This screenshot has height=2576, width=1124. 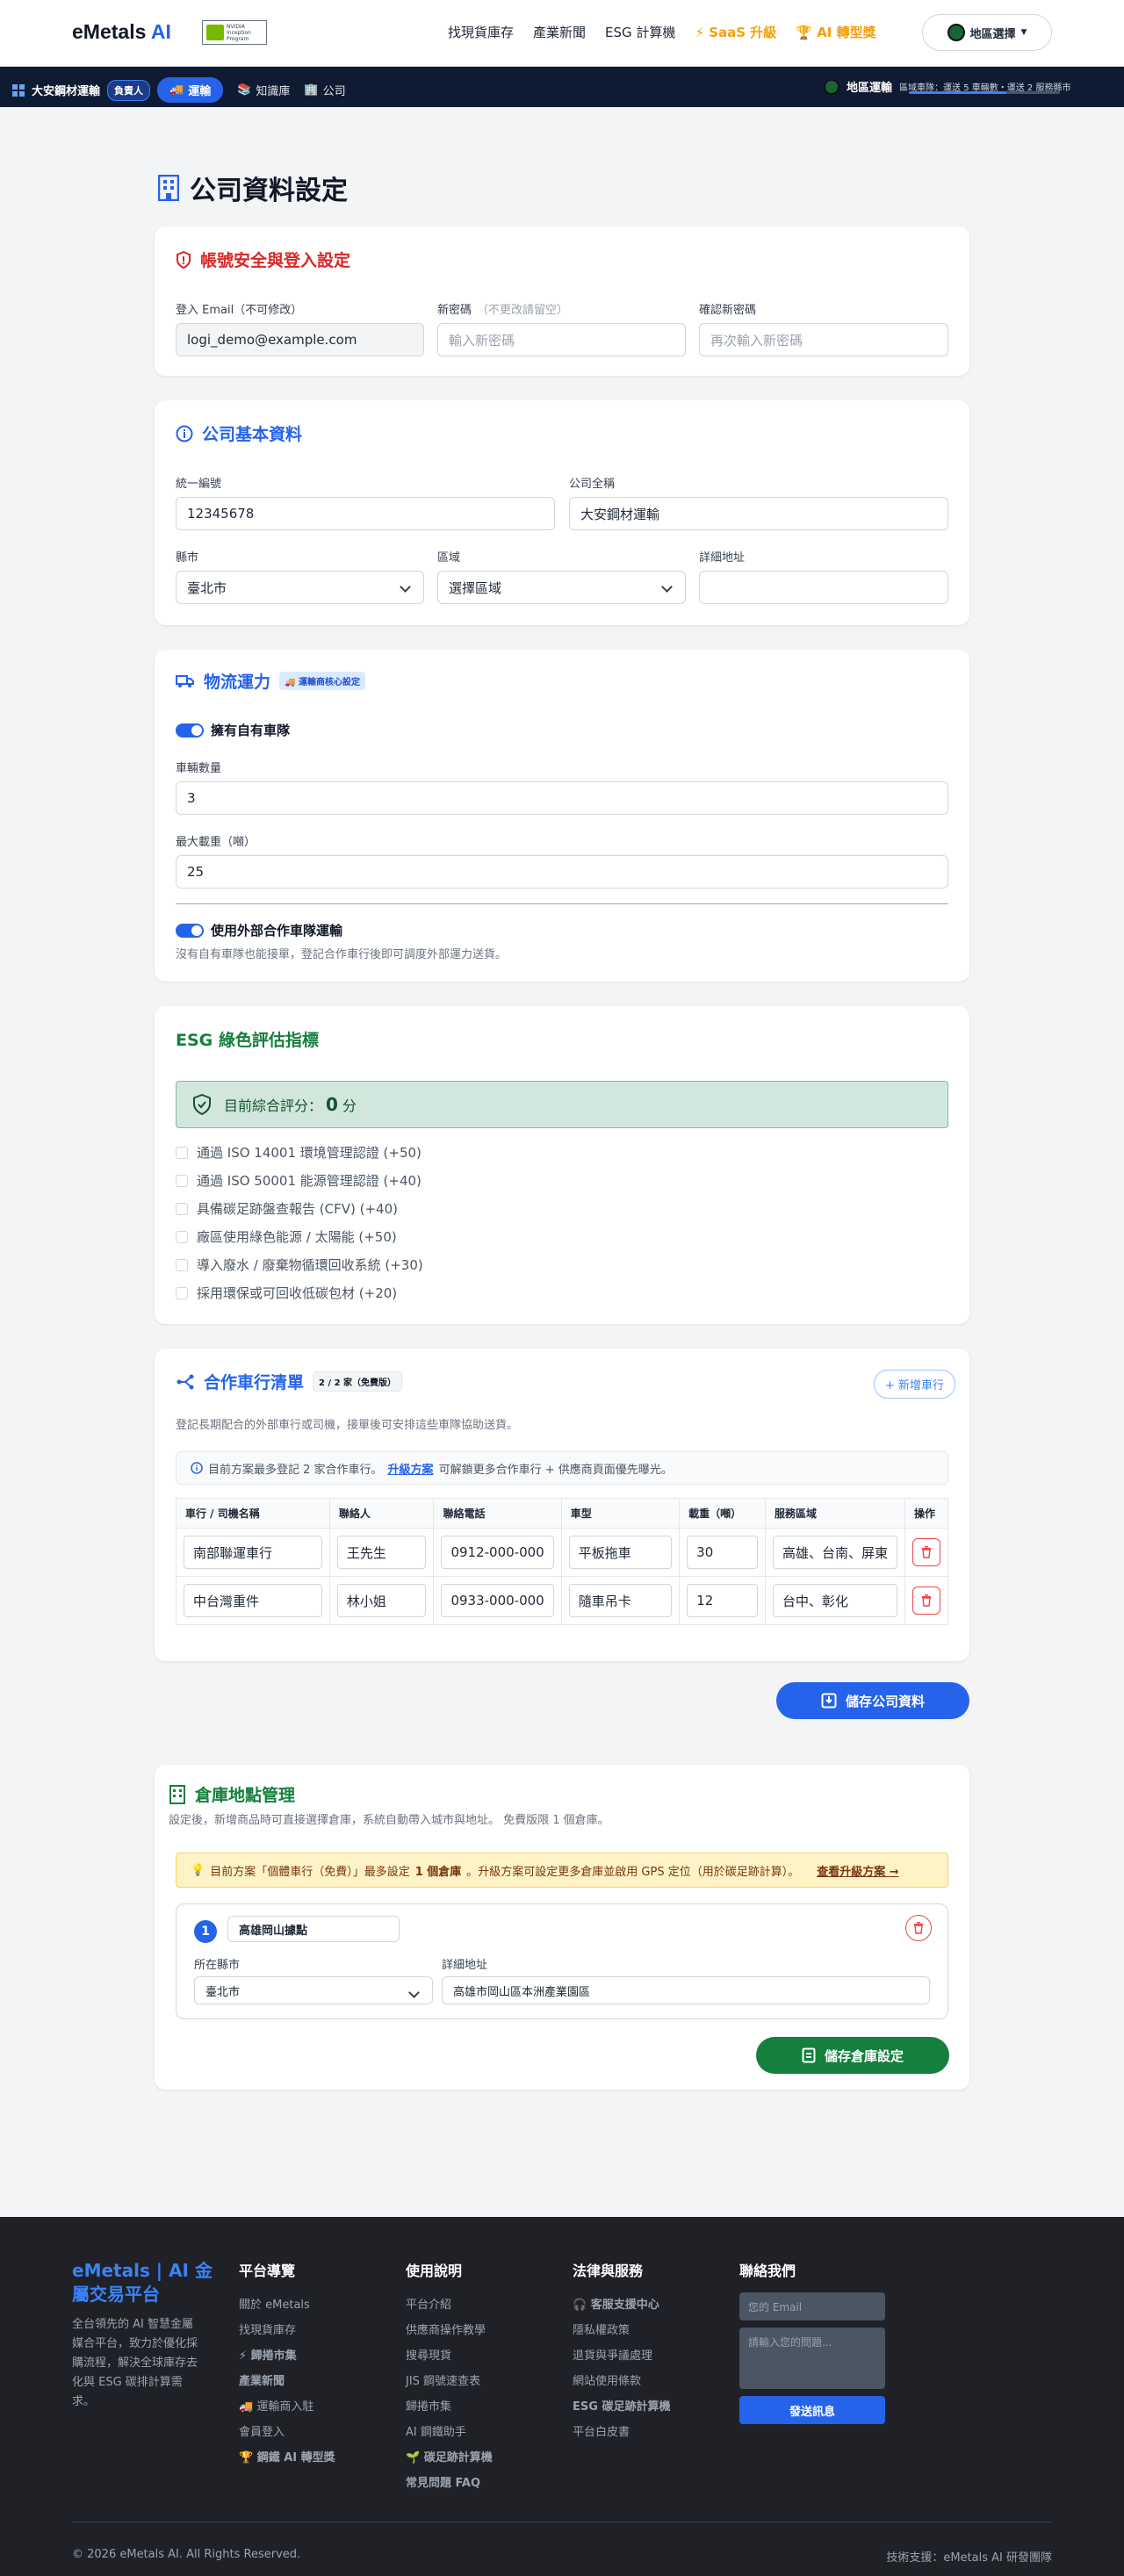 I want to click on nav-news: 產業新聞, so click(x=559, y=32).